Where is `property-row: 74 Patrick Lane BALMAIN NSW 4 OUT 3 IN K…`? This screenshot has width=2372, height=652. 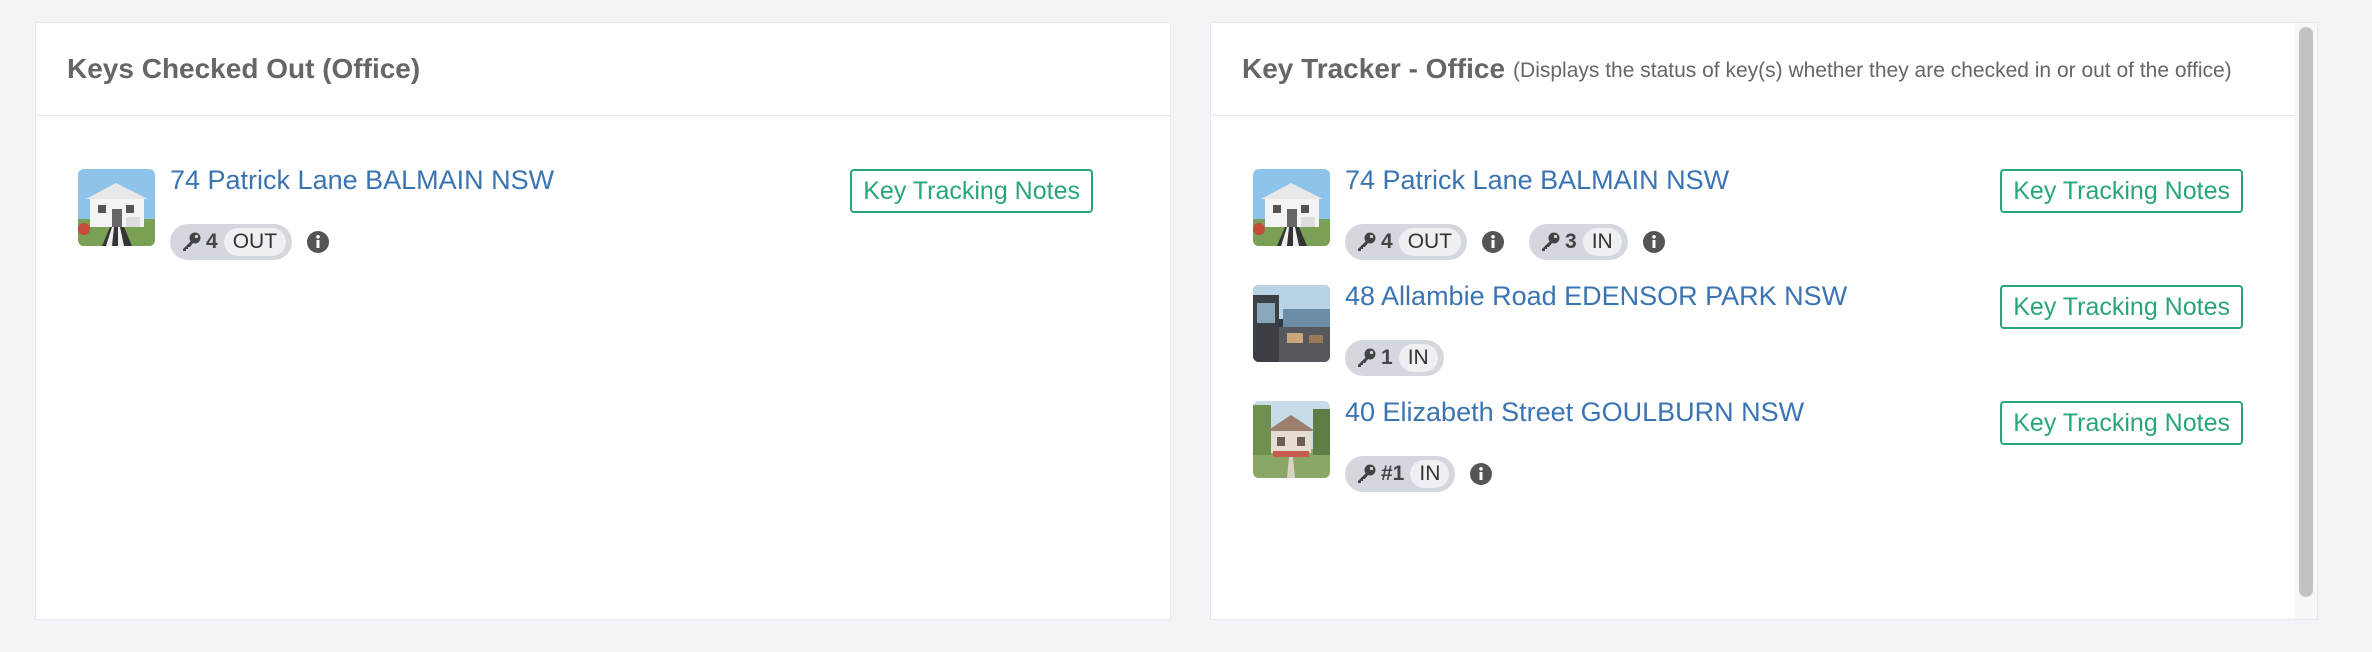
property-row: 74 Patrick Lane BALMAIN NSW 4 OUT 3 IN K… is located at coordinates (1748, 217).